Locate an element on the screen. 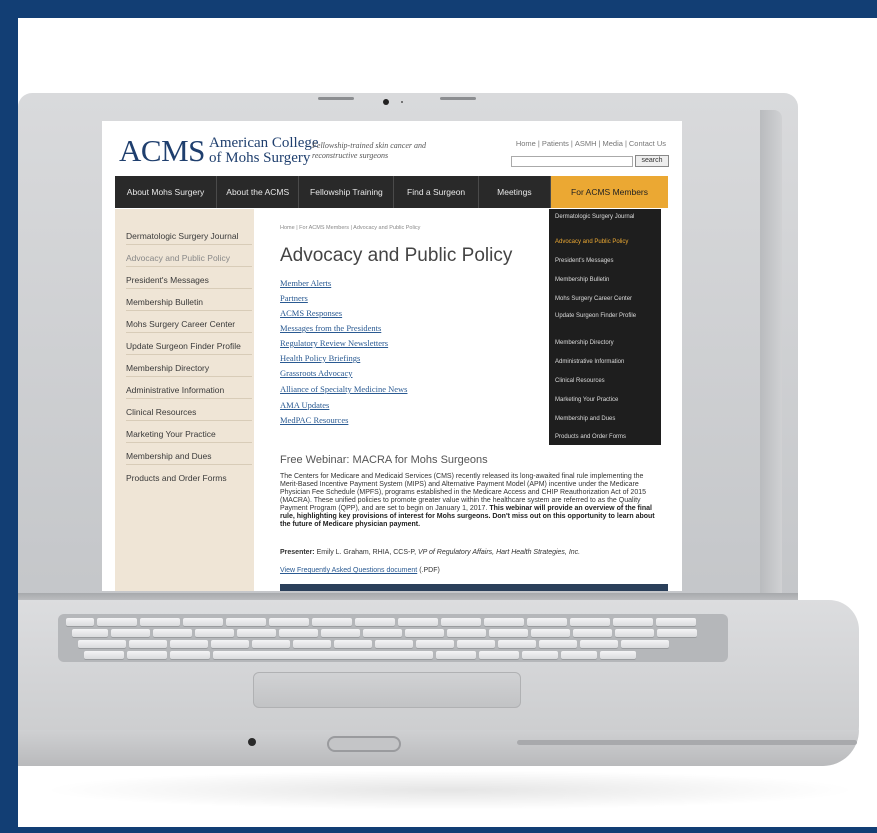  sidebar-item-administrative-information: Administrative Information is located at coordinates (189, 392).